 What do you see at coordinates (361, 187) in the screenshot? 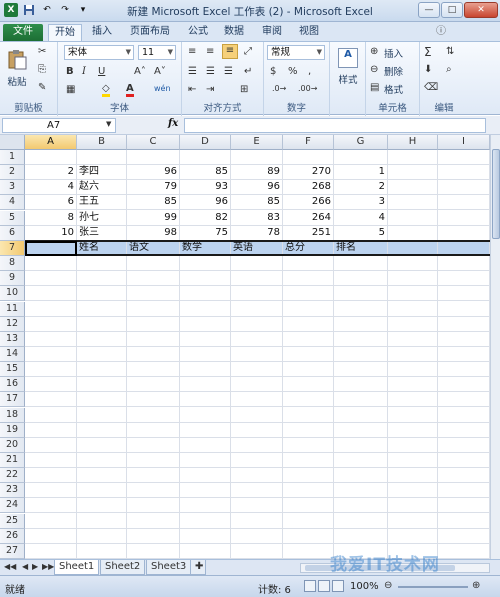
I see `cell-g3: 2` at bounding box center [361, 187].